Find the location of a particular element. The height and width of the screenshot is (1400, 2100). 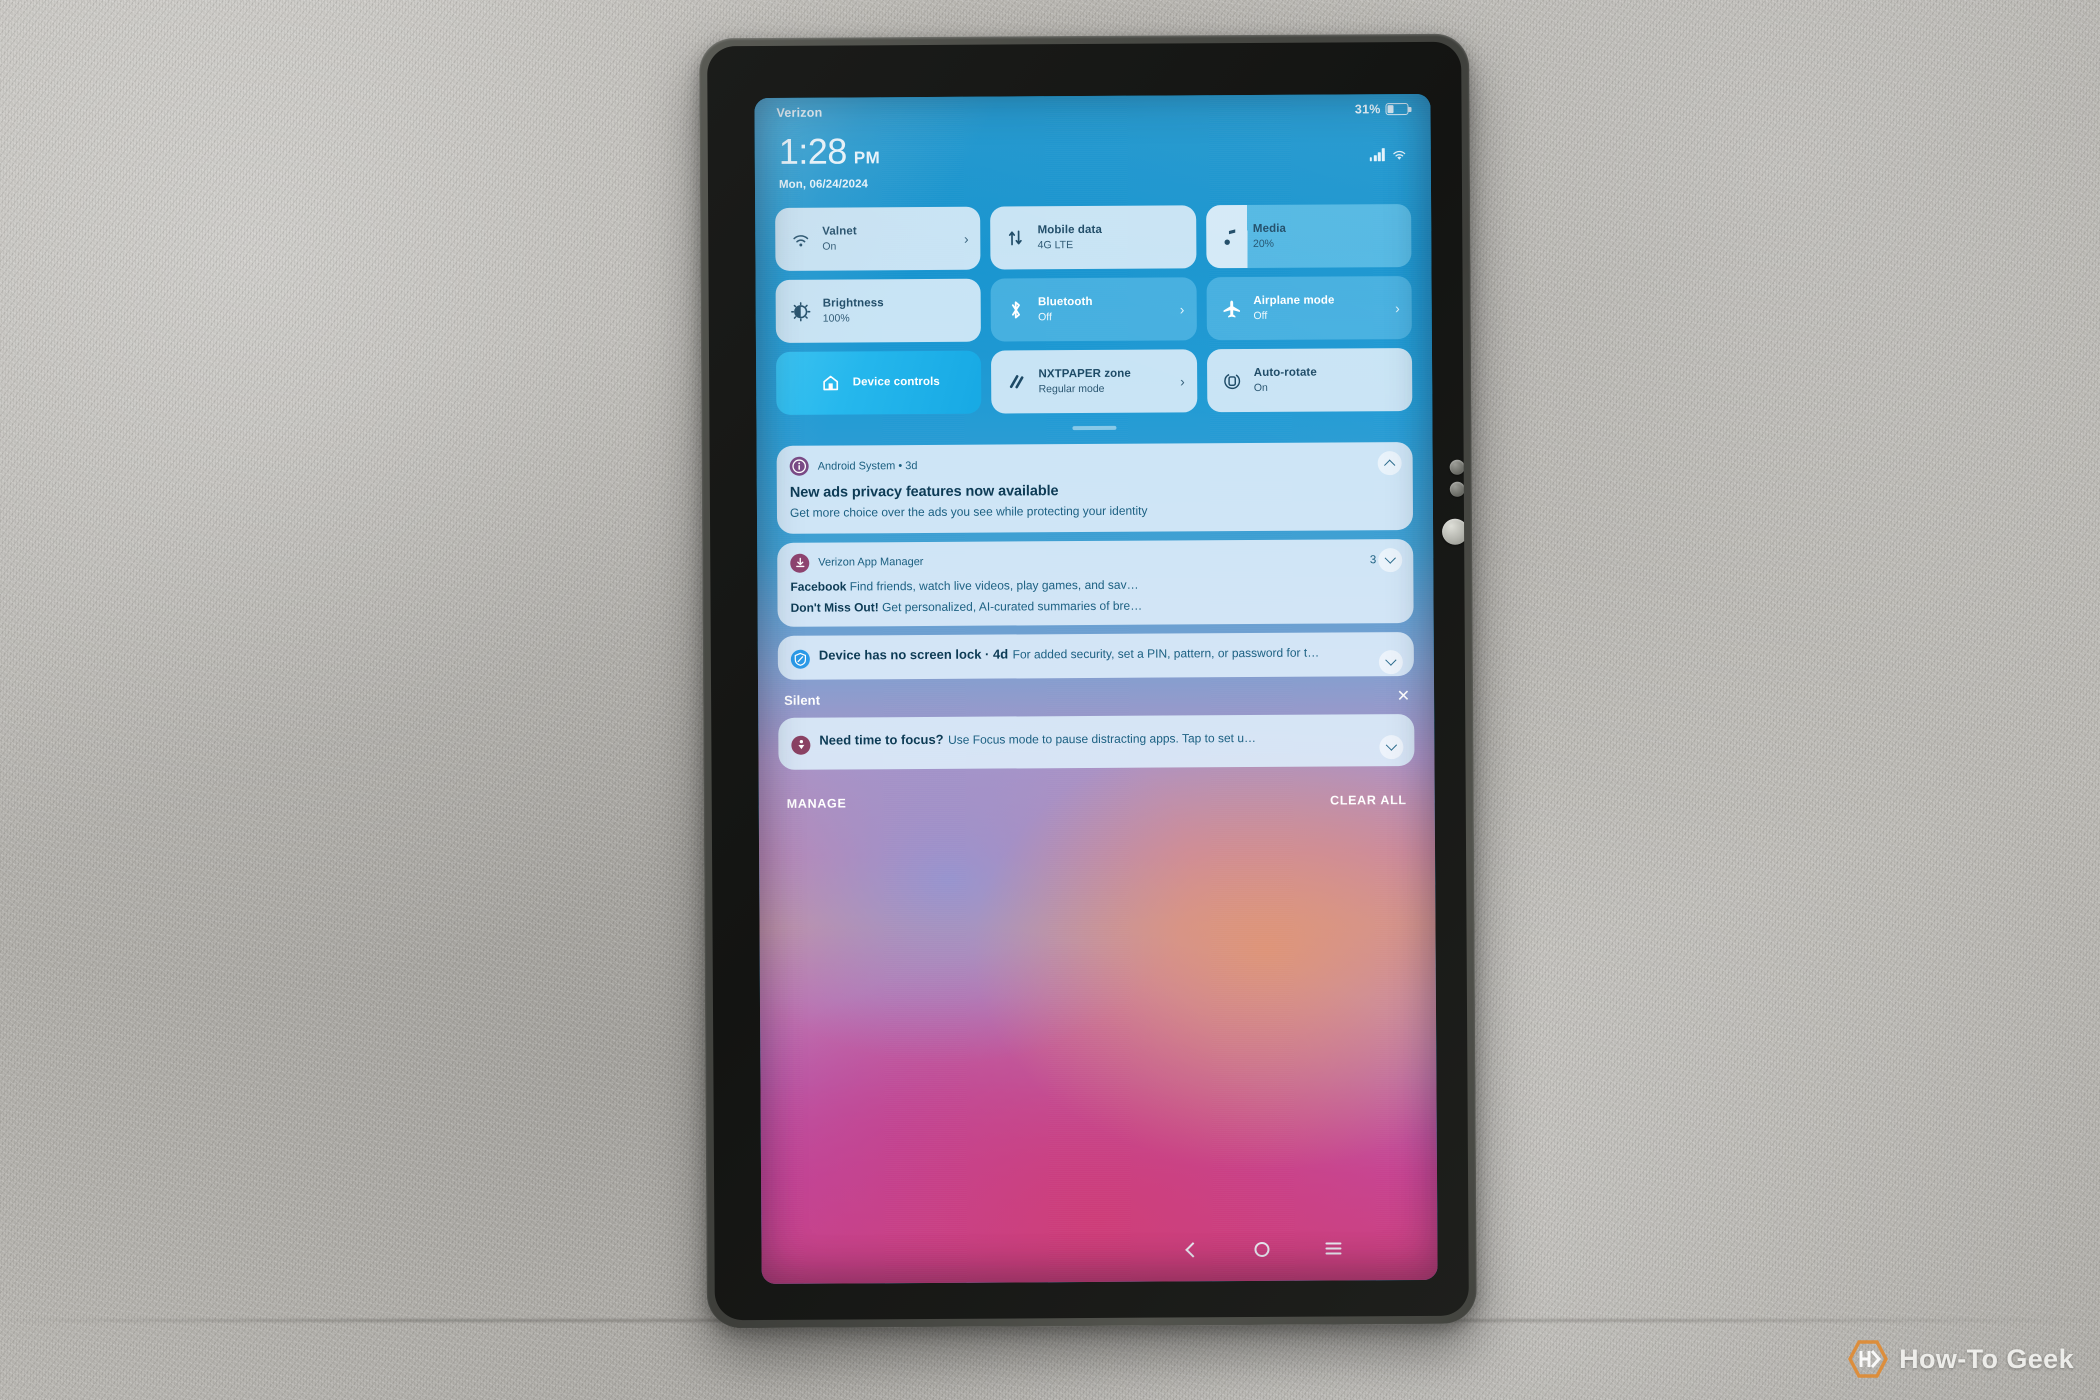

recents-icon is located at coordinates (1333, 1248).